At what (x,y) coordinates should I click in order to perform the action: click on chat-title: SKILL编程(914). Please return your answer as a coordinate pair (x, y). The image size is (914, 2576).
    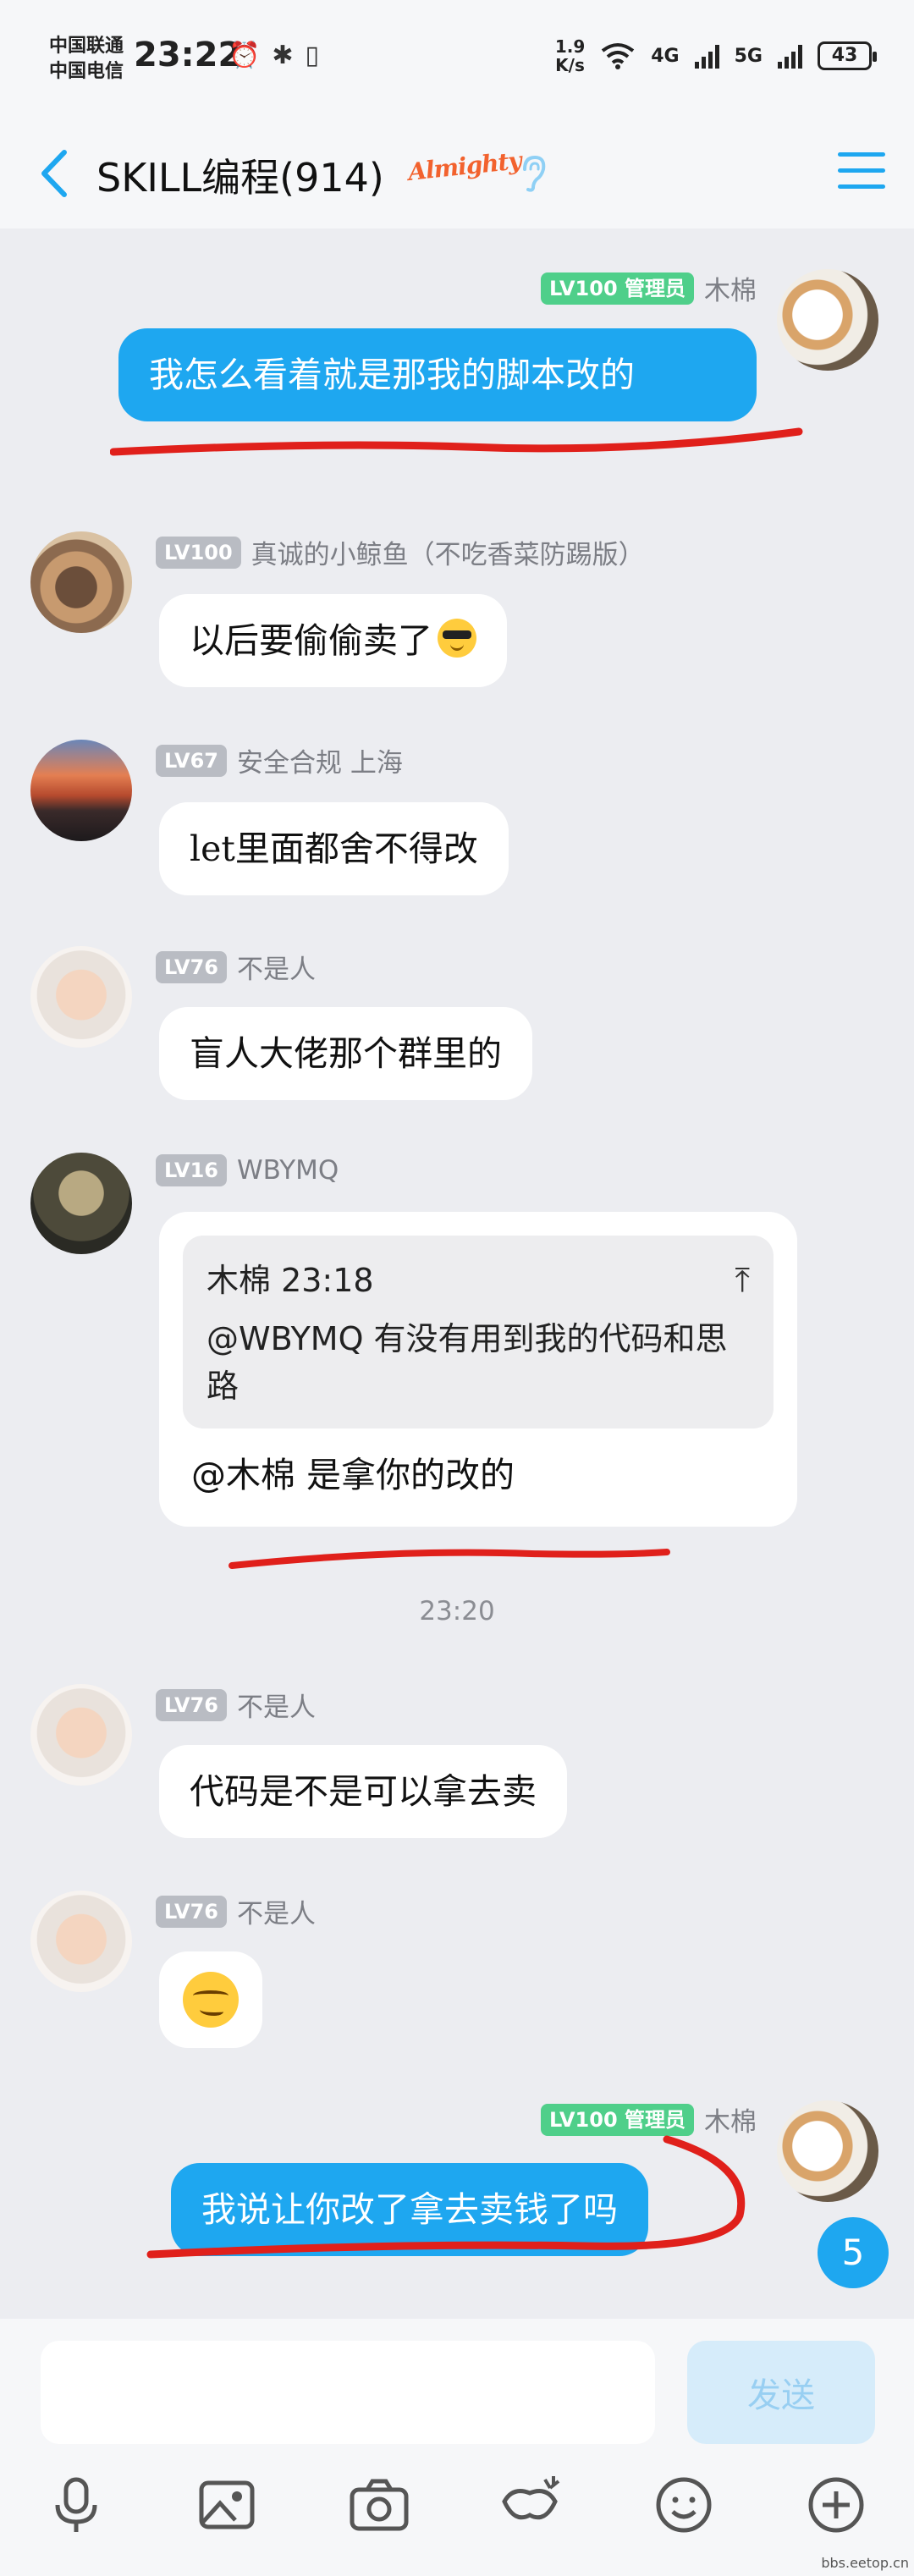
    Looking at the image, I should click on (240, 175).